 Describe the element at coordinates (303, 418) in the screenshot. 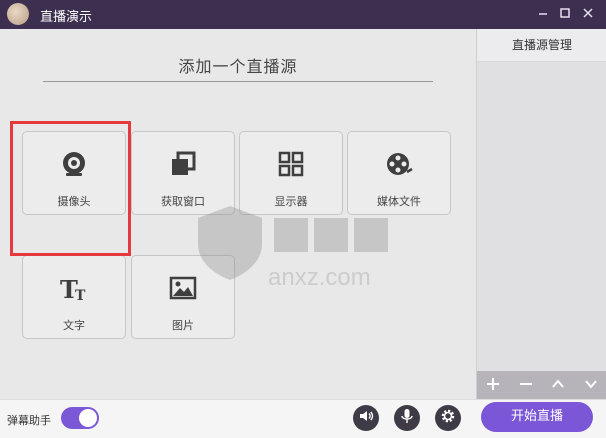

I see `bottom-bar: 弹幕助手 开始直播` at that location.